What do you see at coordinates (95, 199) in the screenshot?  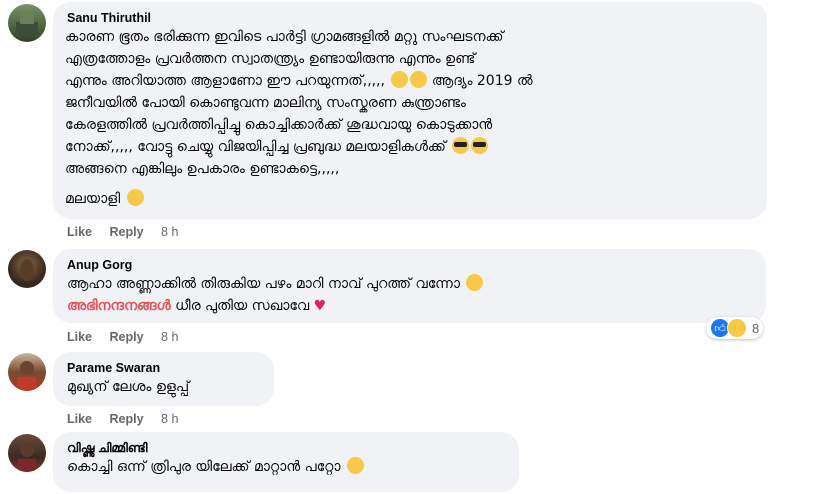 I see `comment-text: മലയാളി` at bounding box center [95, 199].